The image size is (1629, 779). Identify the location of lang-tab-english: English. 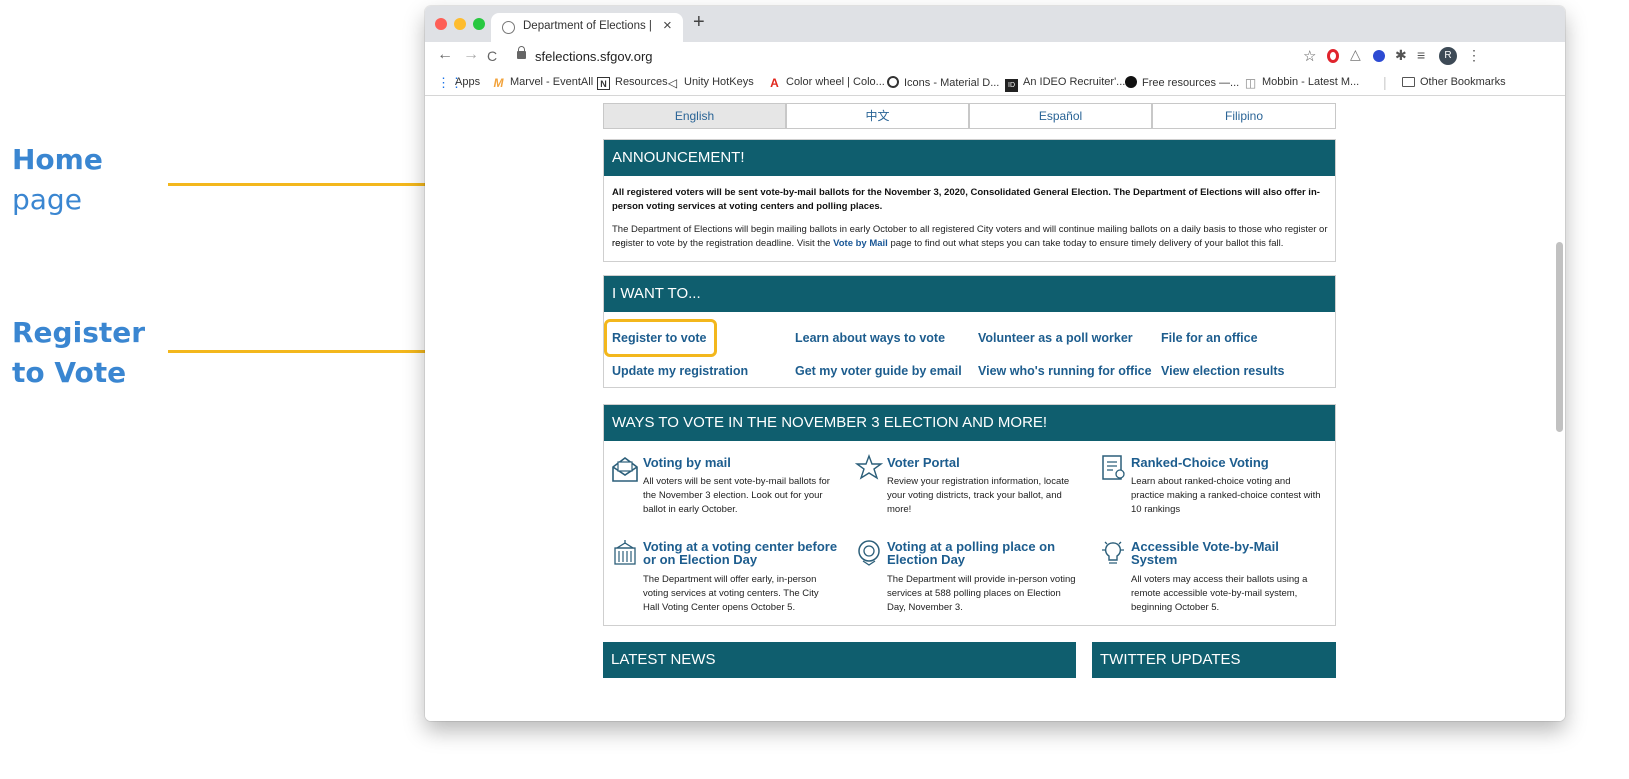
(694, 116).